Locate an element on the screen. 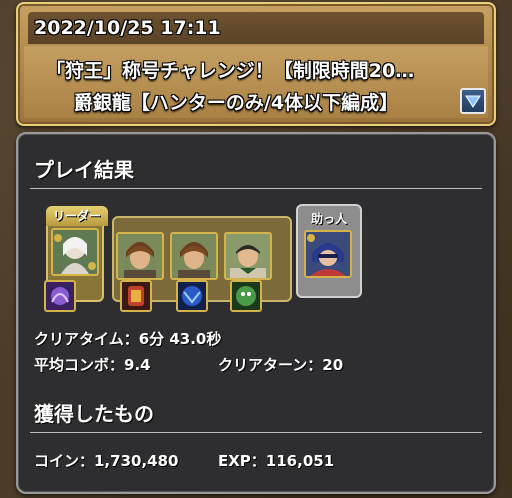 This screenshot has height=498, width=512. leader-monster-icon is located at coordinates (75, 252).